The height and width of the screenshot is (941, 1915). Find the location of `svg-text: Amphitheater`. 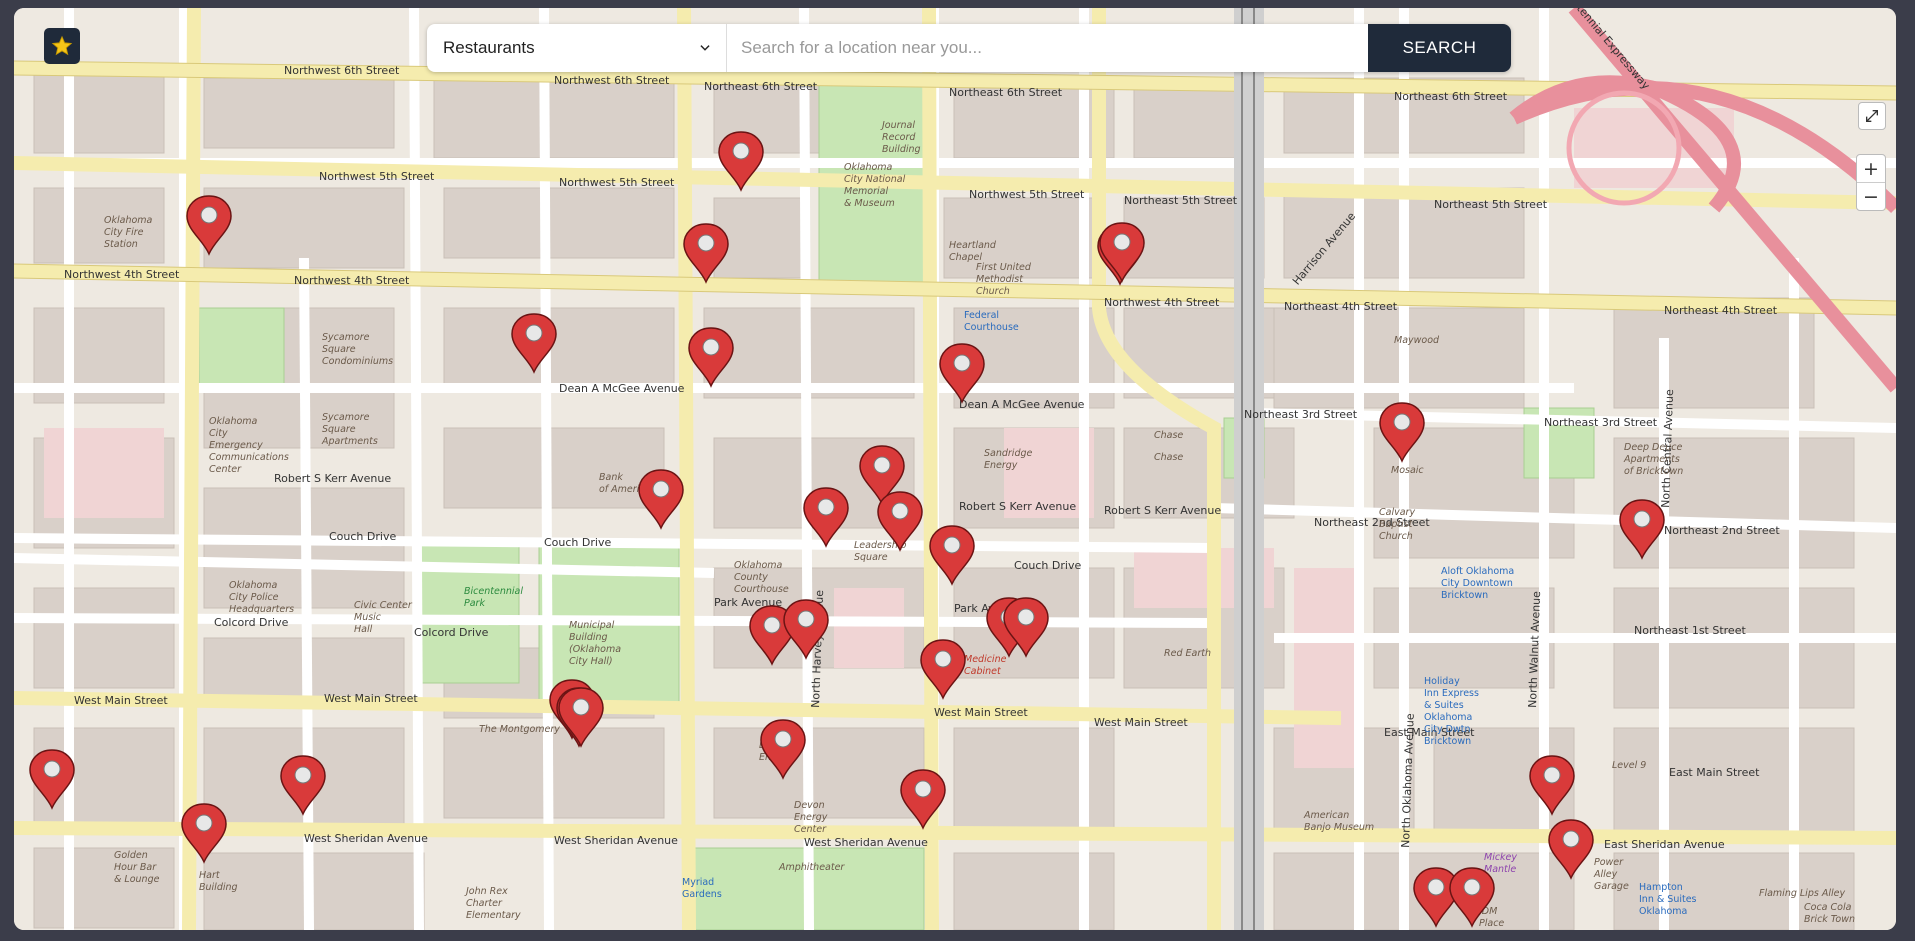

svg-text: Amphitheater is located at coordinates (811, 867).